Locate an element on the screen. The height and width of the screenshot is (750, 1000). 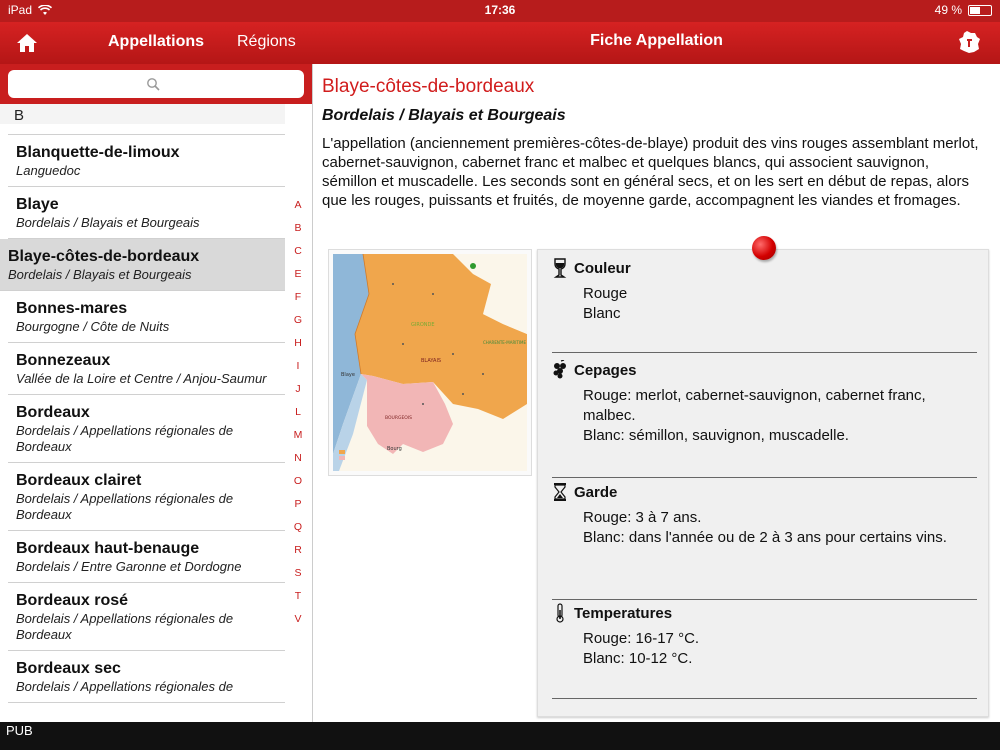
france-map-icon is located at coordinates (969, 42).